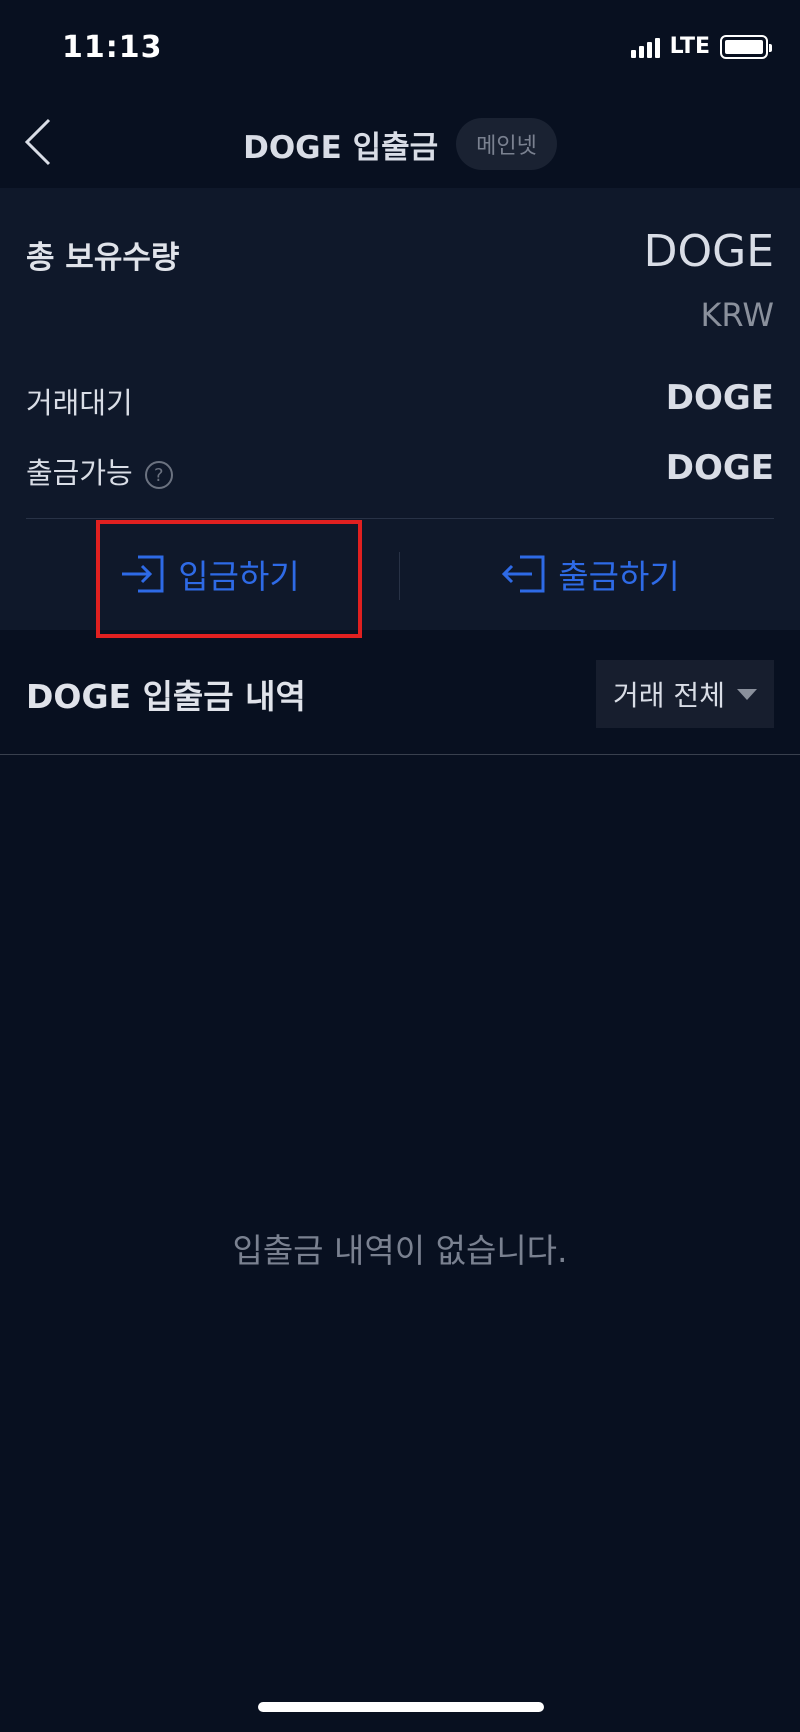 The width and height of the screenshot is (800, 1732). I want to click on status-time: 11:13, so click(112, 47).